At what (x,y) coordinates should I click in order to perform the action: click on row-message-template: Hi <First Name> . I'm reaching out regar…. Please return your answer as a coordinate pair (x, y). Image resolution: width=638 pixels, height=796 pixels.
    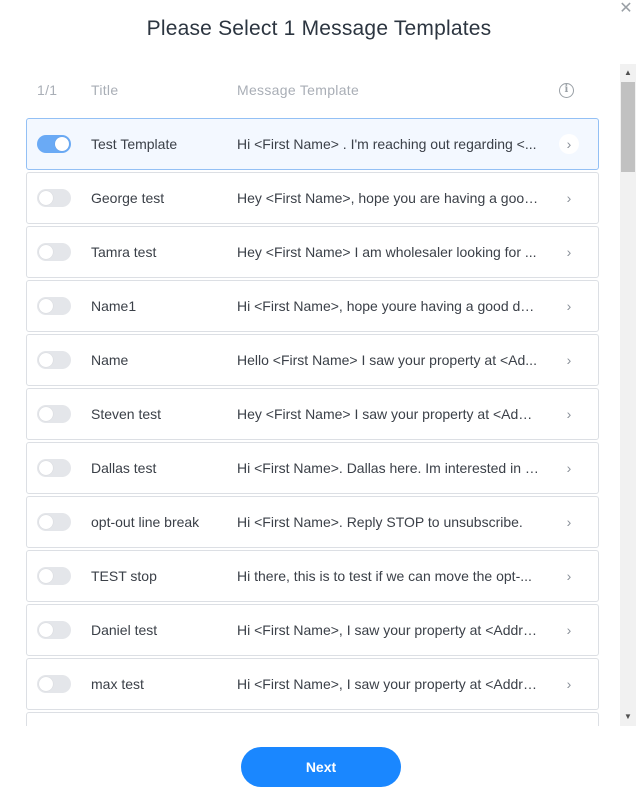
    Looking at the image, I should click on (387, 144).